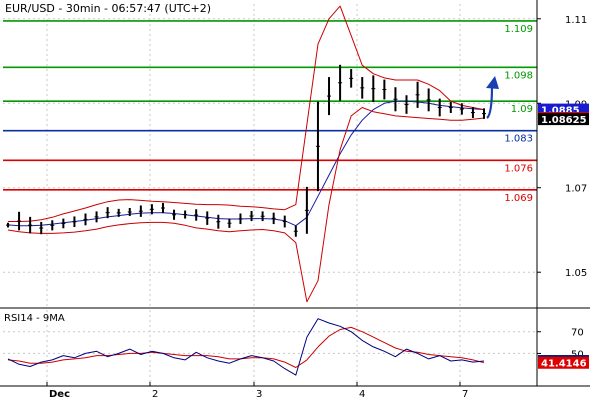 The image size is (590, 404). What do you see at coordinates (108, 8) in the screenshot?
I see `chart-title: EUR/USD - 30min - 06:57:47 (UTC+2)` at bounding box center [108, 8].